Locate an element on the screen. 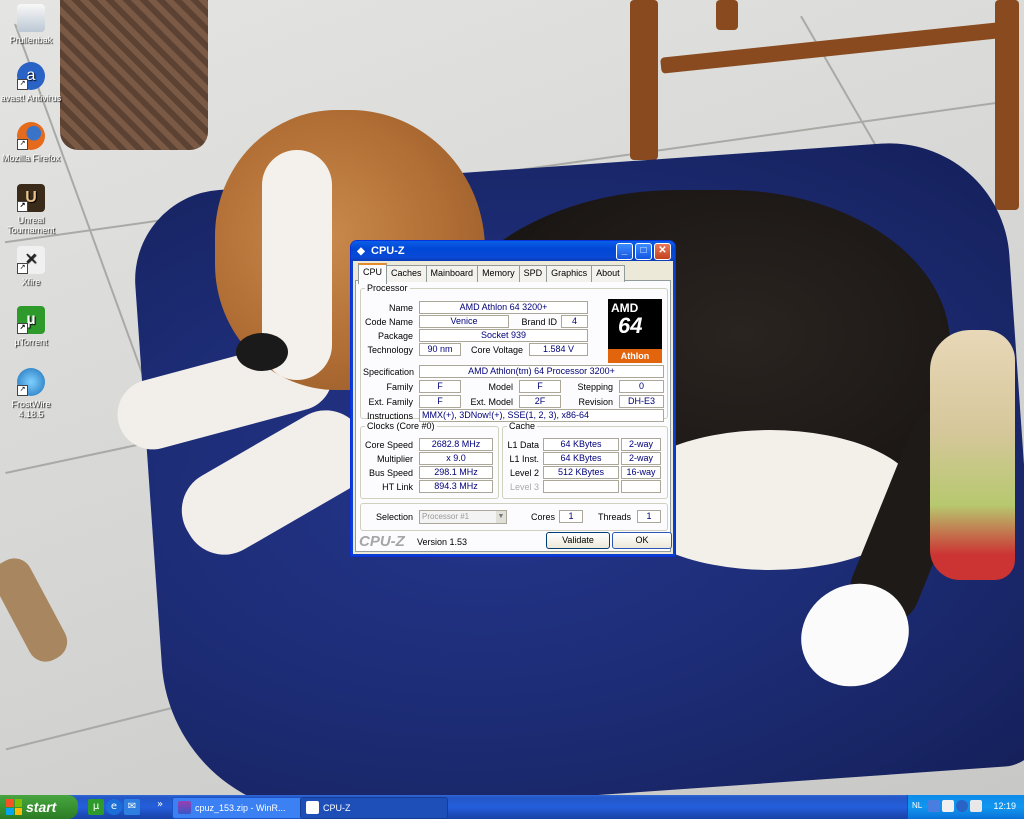  selection-label: Selection is located at coordinates (394, 517).